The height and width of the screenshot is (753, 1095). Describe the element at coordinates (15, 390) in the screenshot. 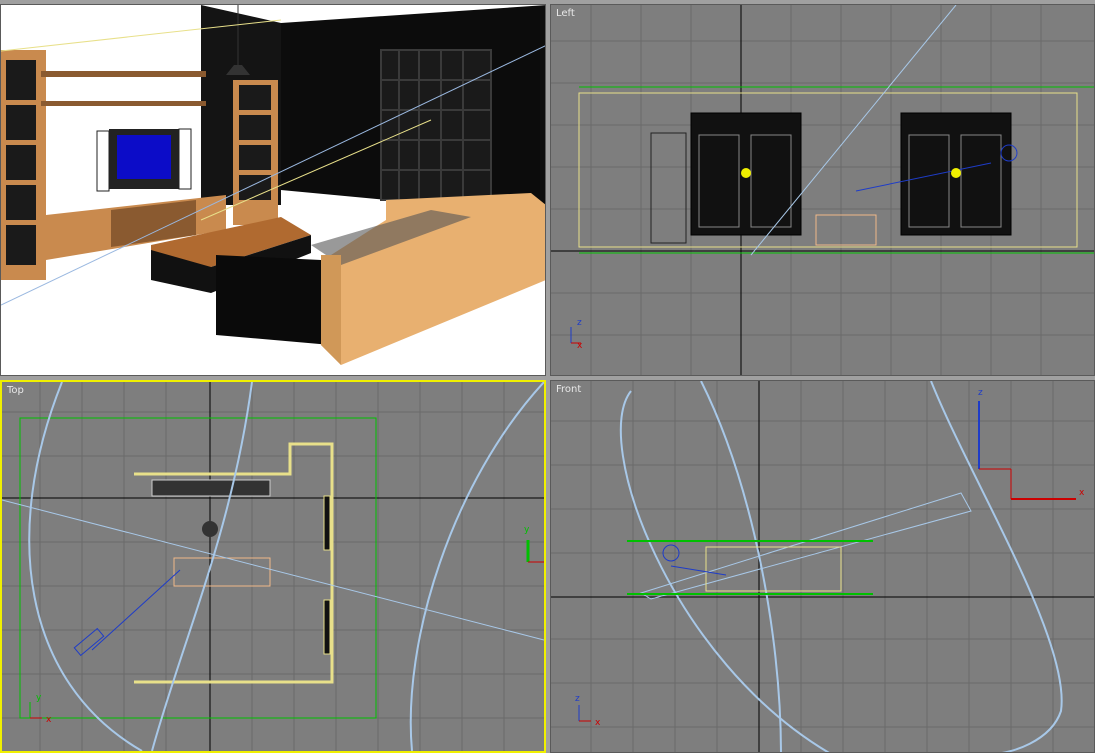

I see `viewport-label-top: Top` at that location.